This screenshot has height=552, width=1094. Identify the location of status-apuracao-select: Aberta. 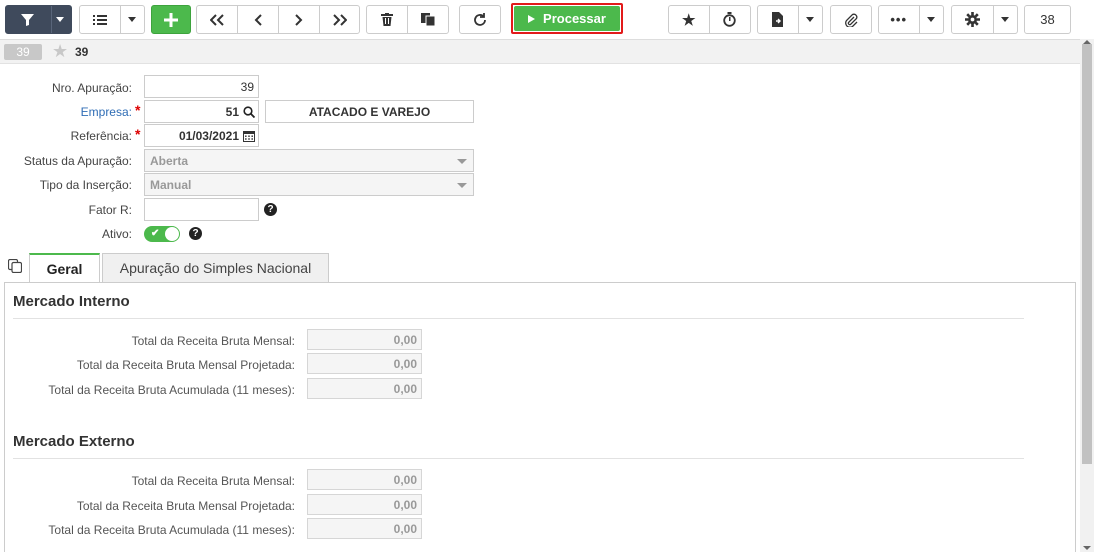
(309, 160).